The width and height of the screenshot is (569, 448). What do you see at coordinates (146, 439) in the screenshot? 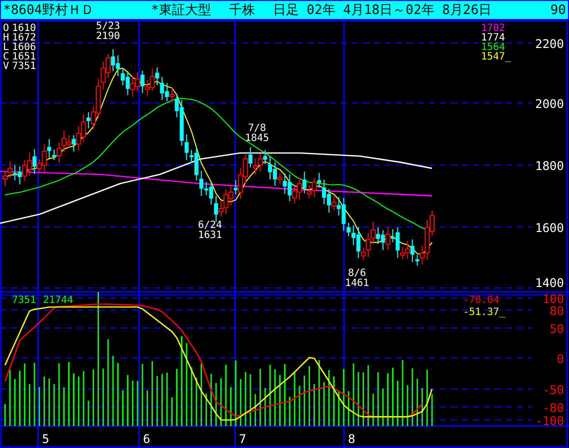
I see `month-label: 6` at bounding box center [146, 439].